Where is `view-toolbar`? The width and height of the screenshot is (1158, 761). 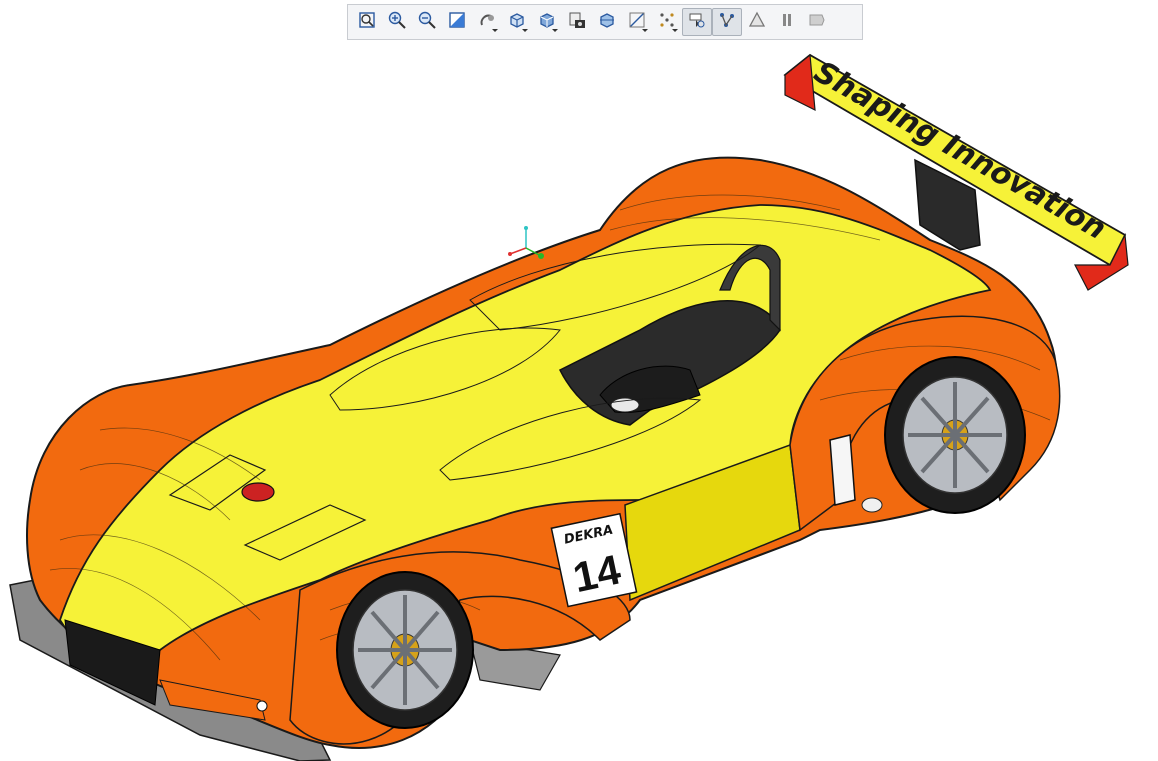
view-toolbar is located at coordinates (605, 22).